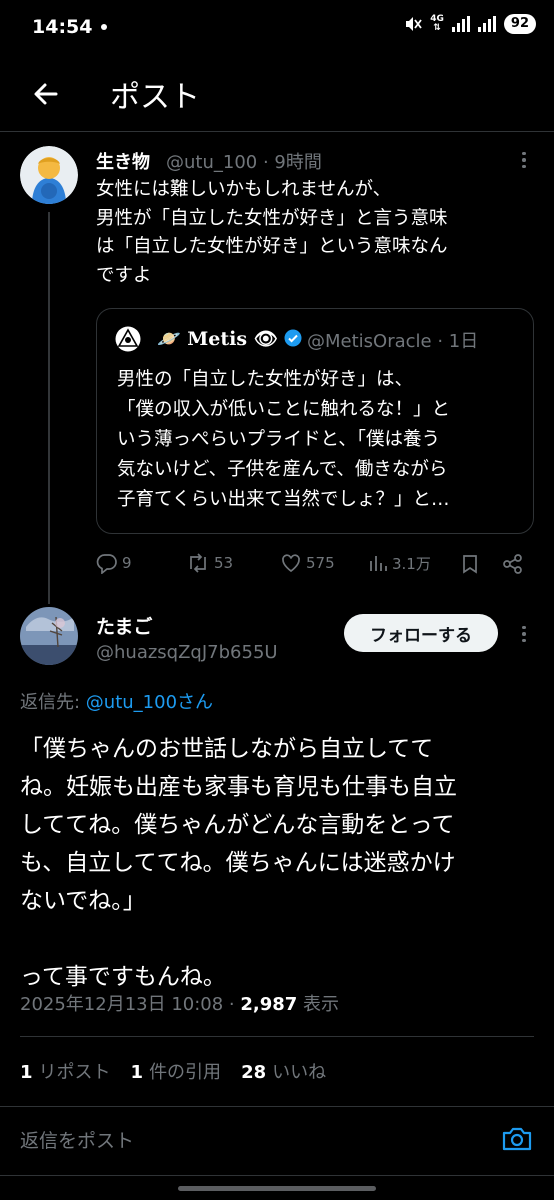 This screenshot has height=1200, width=554. Describe the element at coordinates (269, 1004) in the screenshot. I see `views-count: 2,987` at that location.